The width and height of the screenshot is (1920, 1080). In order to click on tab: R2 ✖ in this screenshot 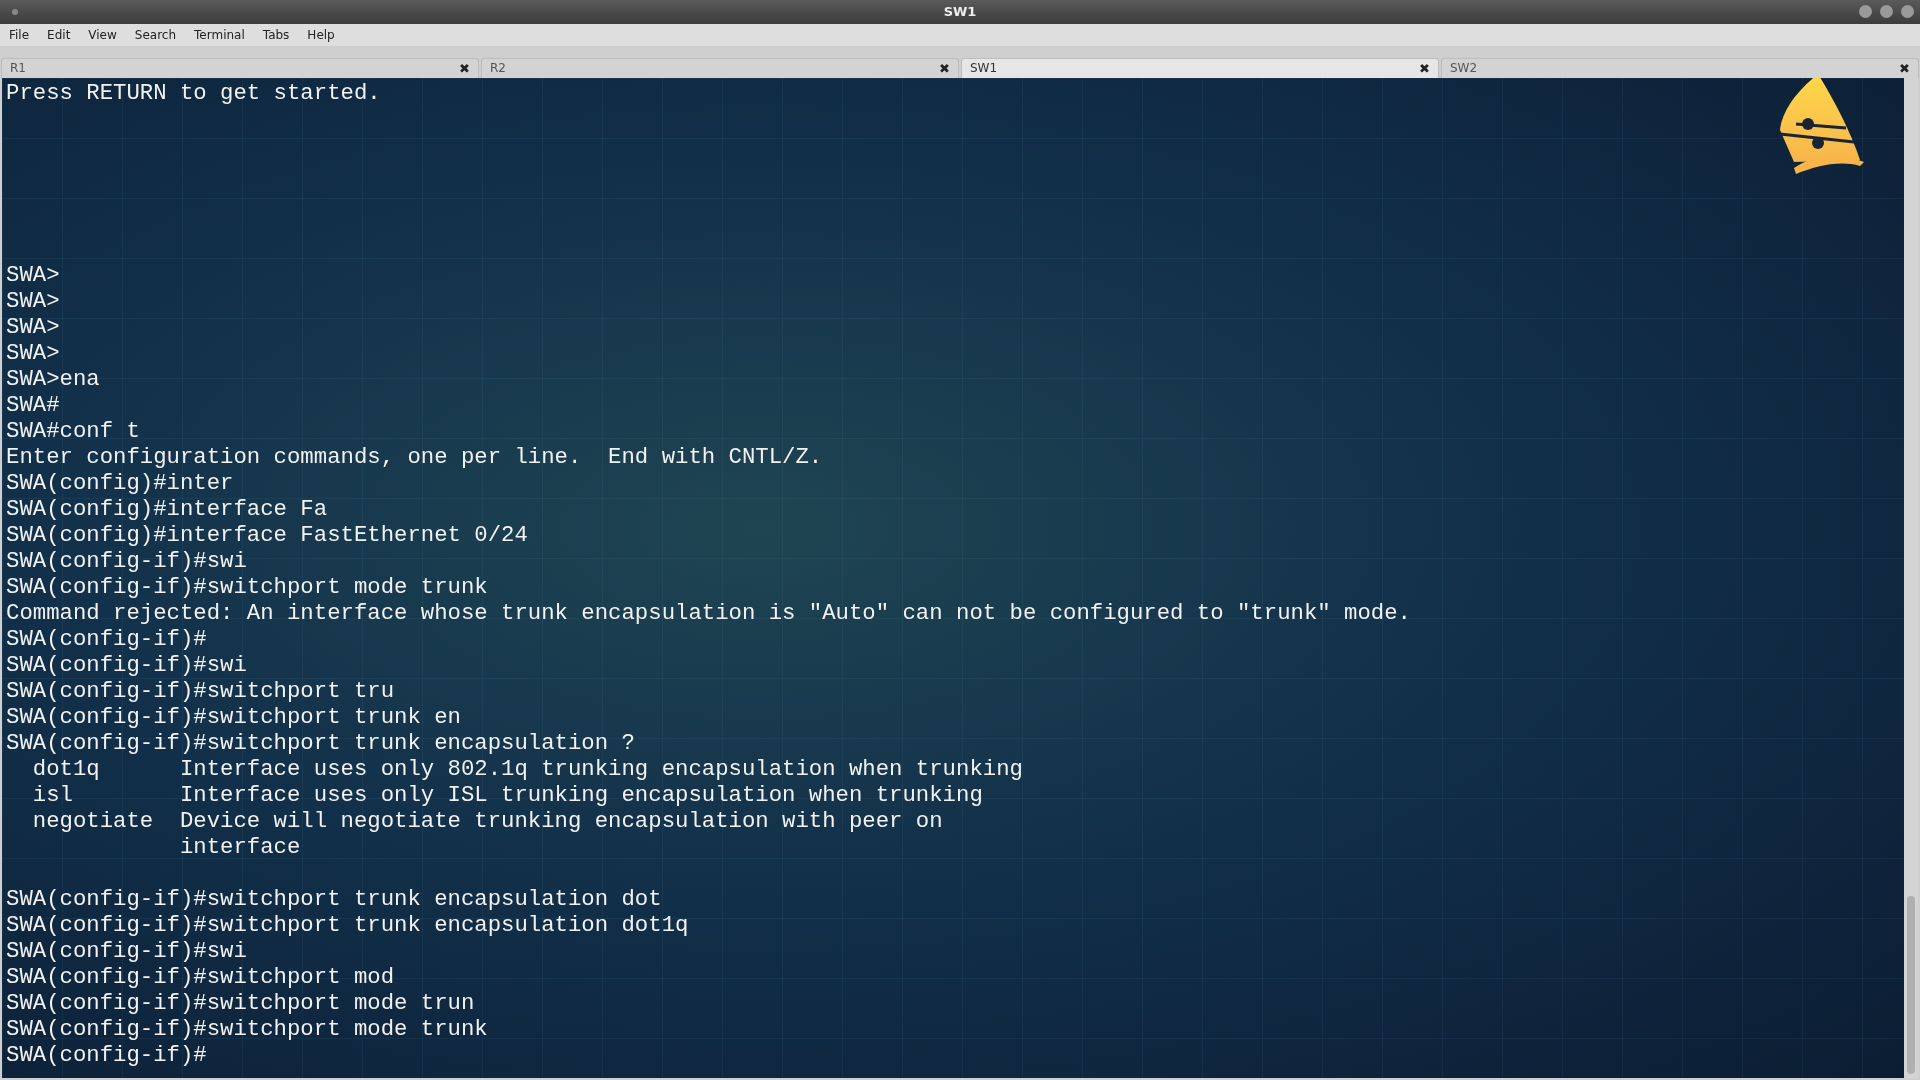, I will do `click(720, 67)`.